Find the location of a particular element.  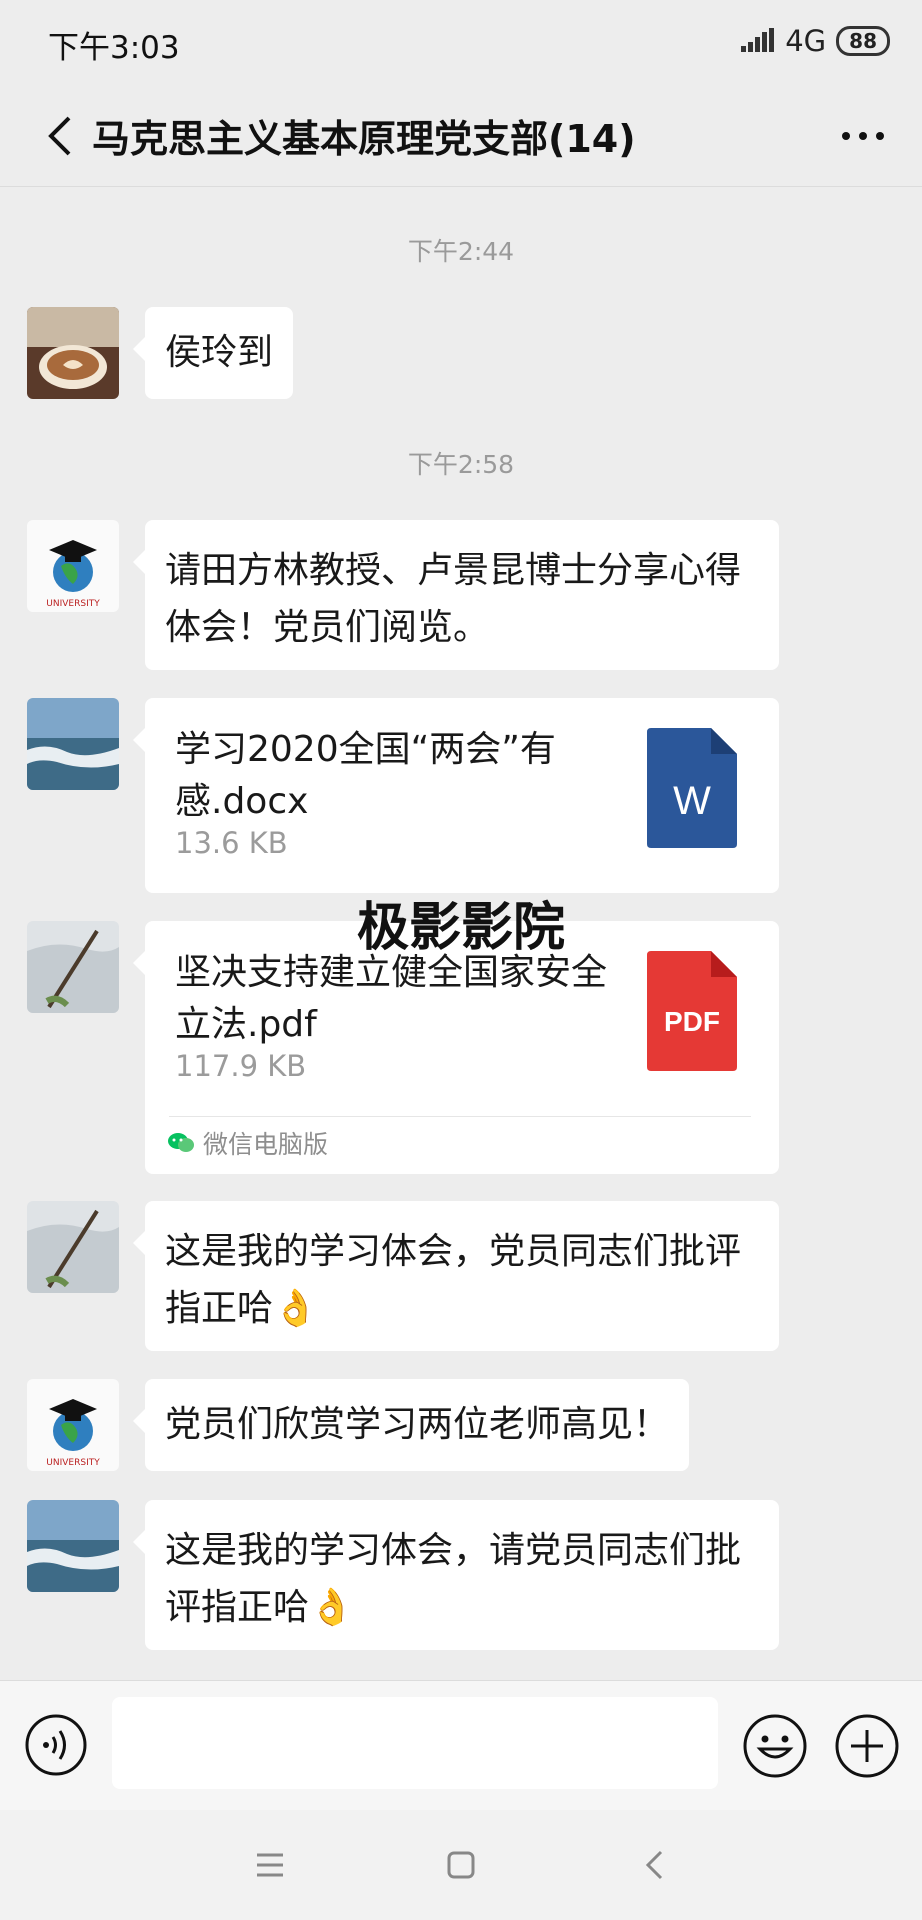

plus-button is located at coordinates (867, 1746).